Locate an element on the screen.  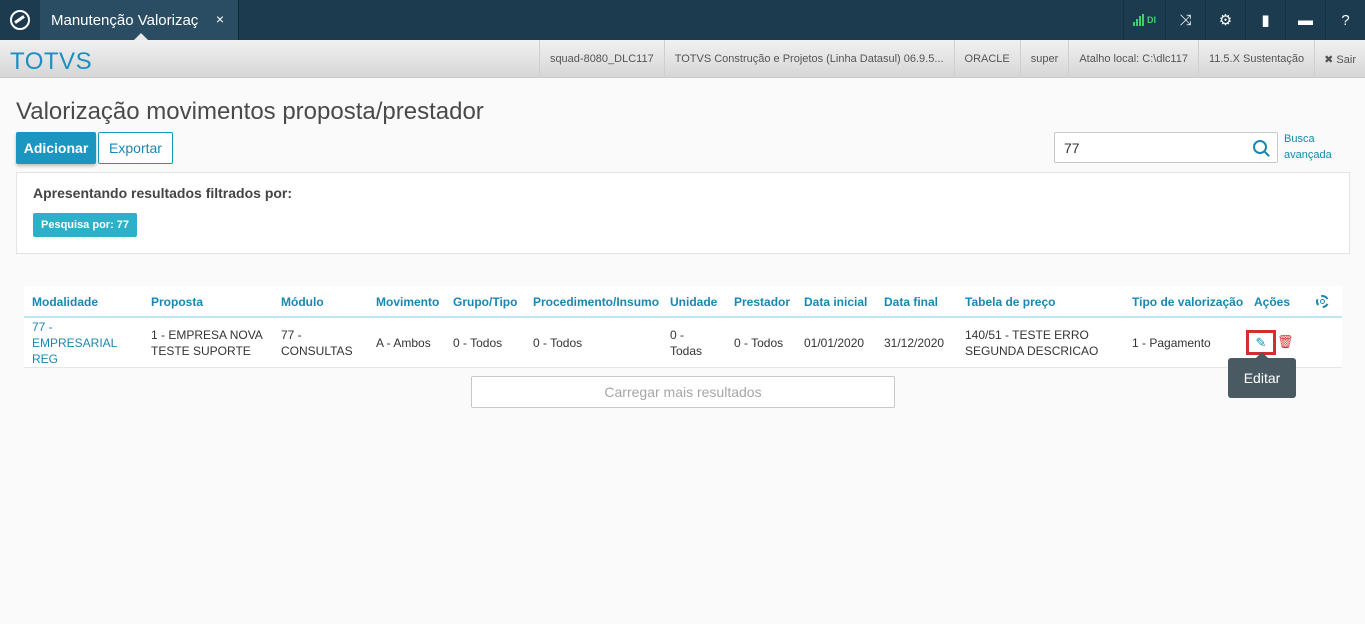
add-button: Adicionar is located at coordinates (56, 148).